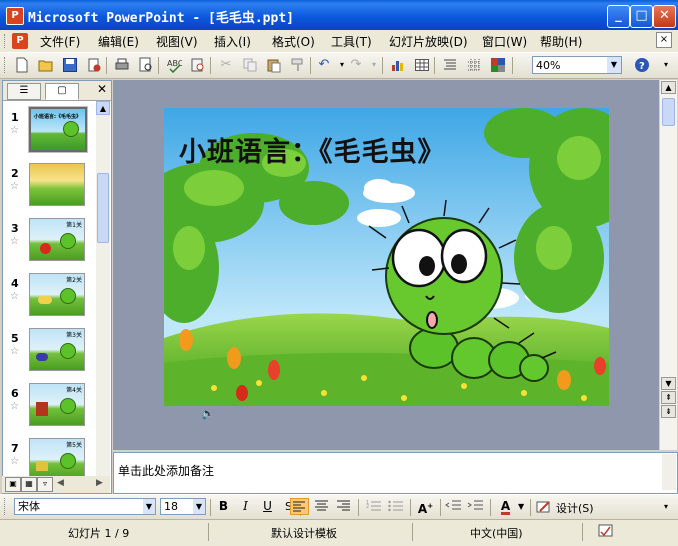 This screenshot has width=678, height=546. What do you see at coordinates (668, 397) in the screenshot?
I see `previous-slide-icon: ⇞` at bounding box center [668, 397].